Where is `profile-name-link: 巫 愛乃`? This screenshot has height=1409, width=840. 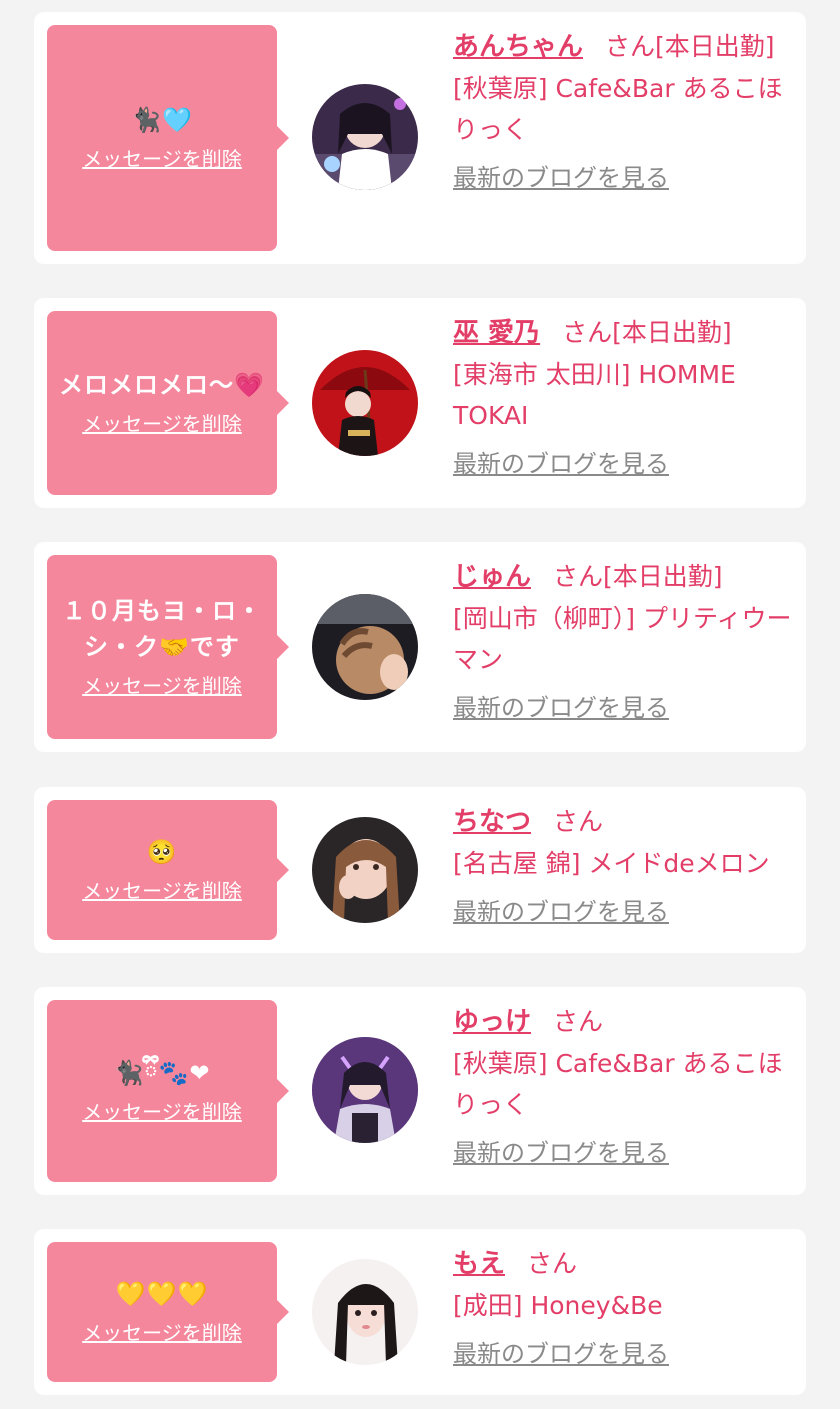 profile-name-link: 巫 愛乃 is located at coordinates (496, 333).